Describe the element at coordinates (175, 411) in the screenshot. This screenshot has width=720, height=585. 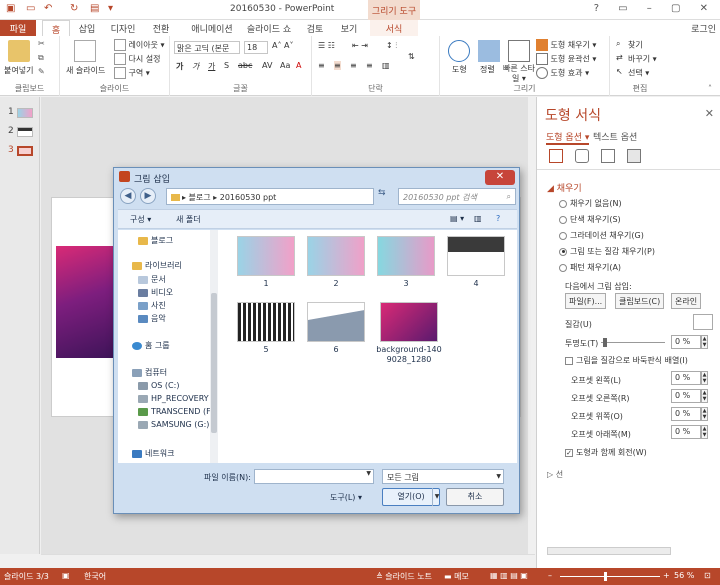
I see `nav-item-transcend: TRANSCEND (F:)` at that location.